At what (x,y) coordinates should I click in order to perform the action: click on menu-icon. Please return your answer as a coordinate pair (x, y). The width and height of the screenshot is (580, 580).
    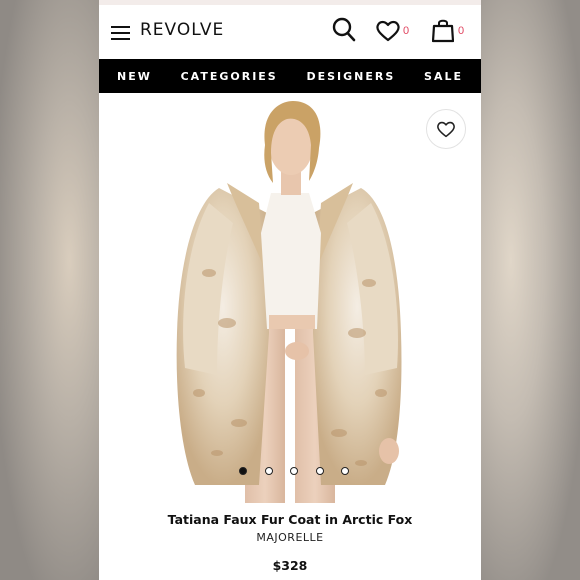
    Looking at the image, I should click on (120, 33).